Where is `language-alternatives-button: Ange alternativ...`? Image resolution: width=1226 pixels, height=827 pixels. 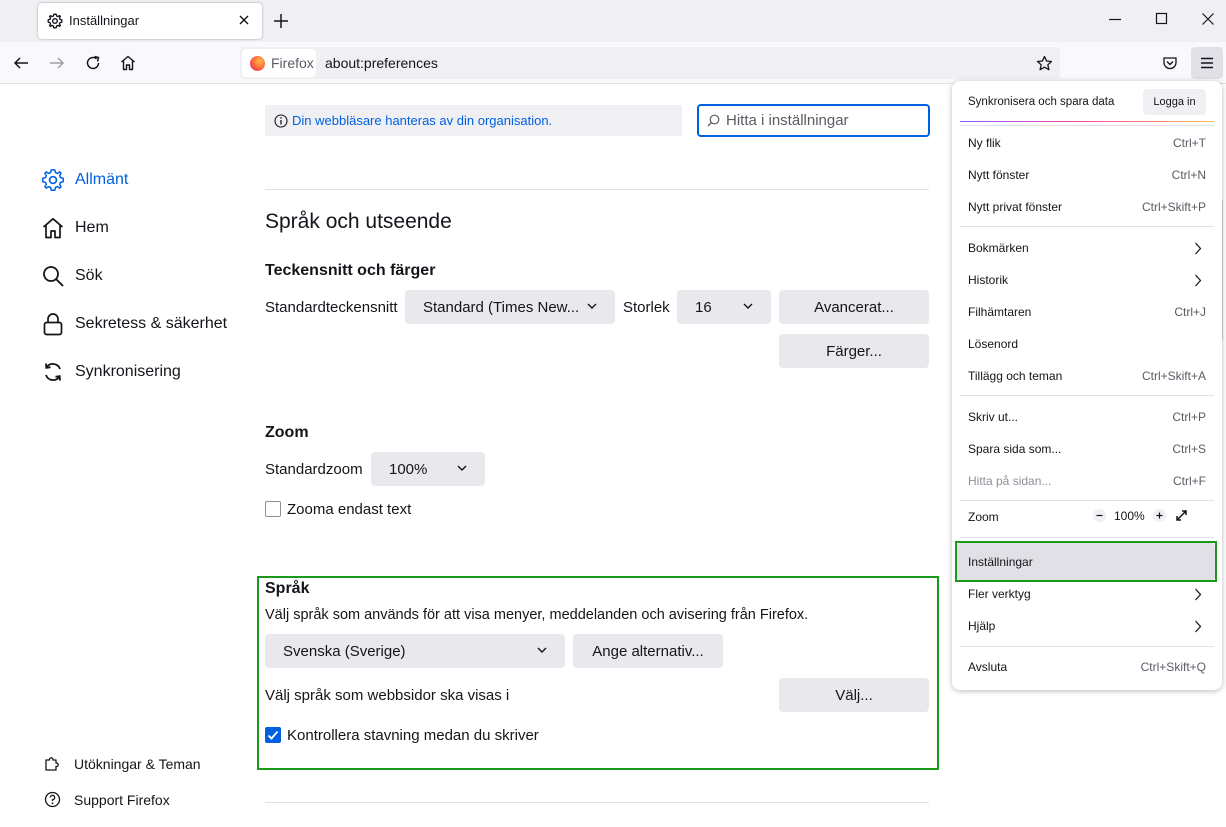
language-alternatives-button: Ange alternativ... is located at coordinates (648, 651).